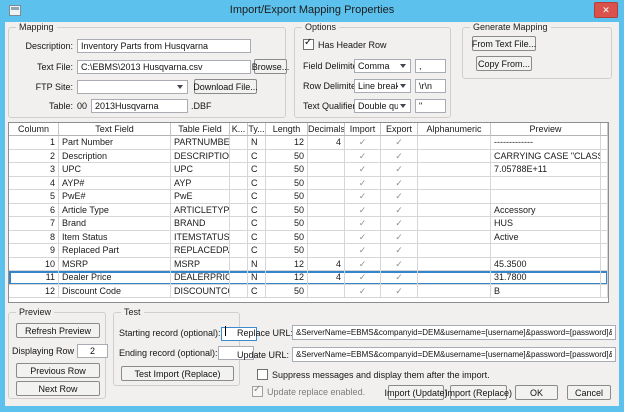 This screenshot has height=412, width=624. Describe the element at coordinates (454, 129) in the screenshot. I see `col-header-alphanumeric: Alphanumeric` at that location.